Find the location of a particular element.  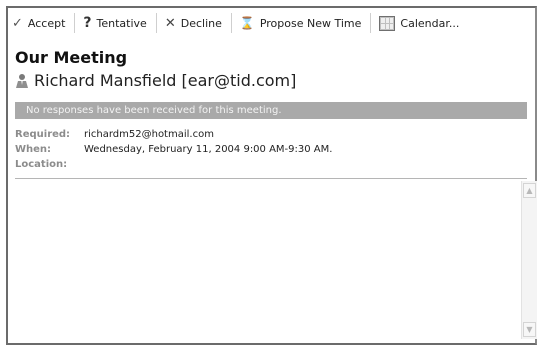

calendar-icon is located at coordinates (387, 23).